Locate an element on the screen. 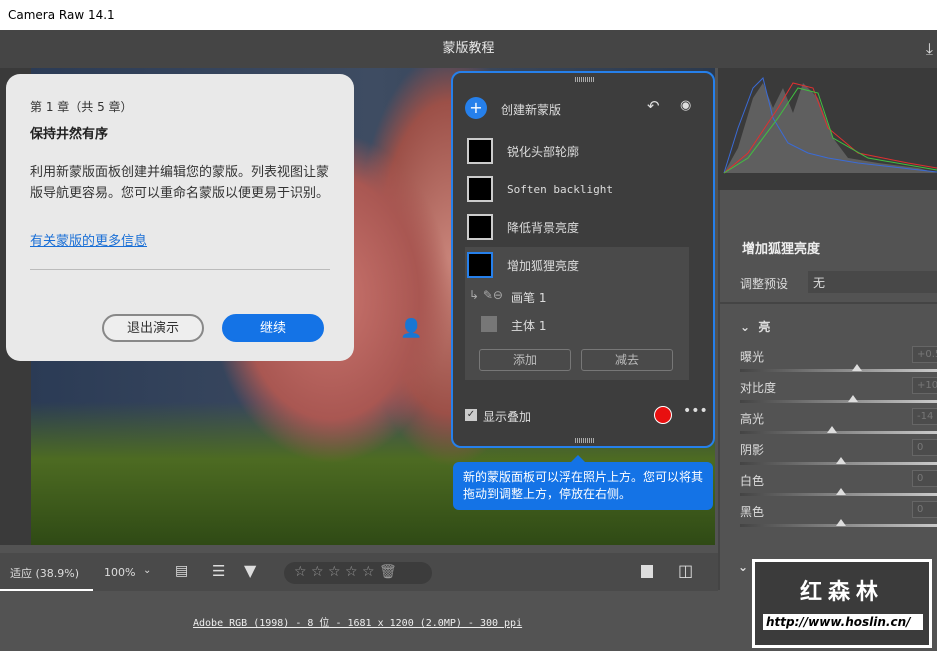 The height and width of the screenshot is (651, 937). fit-zoom-button: 适应 (38.9%) is located at coordinates (46, 572).